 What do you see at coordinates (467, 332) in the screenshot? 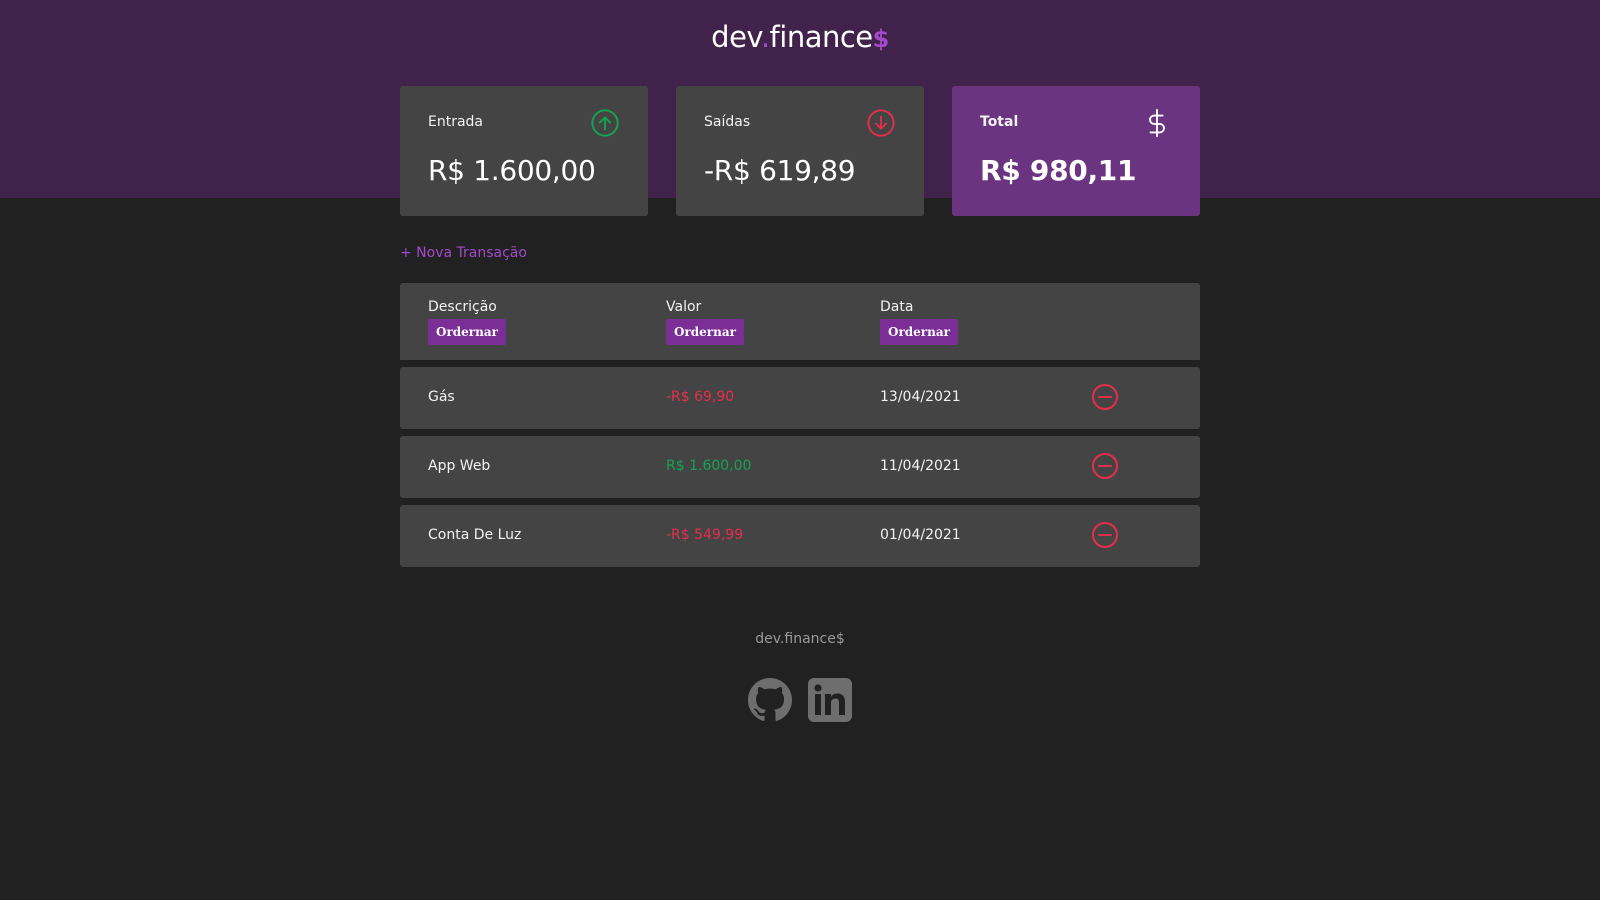
I see `sort-description-button: Ordernar` at bounding box center [467, 332].